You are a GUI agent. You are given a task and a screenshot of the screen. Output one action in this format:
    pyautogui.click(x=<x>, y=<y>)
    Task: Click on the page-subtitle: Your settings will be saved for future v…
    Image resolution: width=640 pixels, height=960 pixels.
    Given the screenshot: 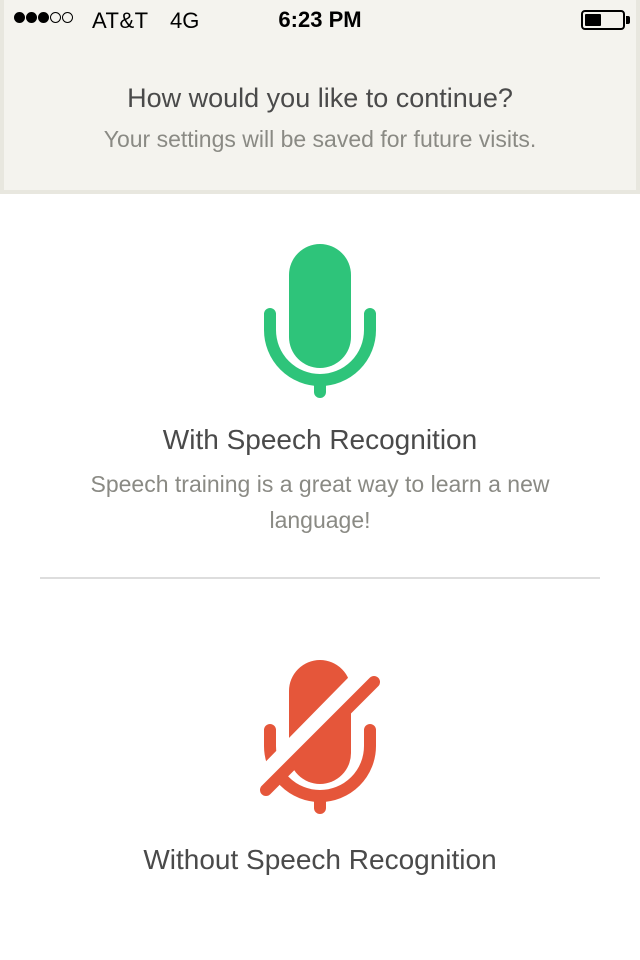 What is the action you would take?
    pyautogui.click(x=320, y=139)
    